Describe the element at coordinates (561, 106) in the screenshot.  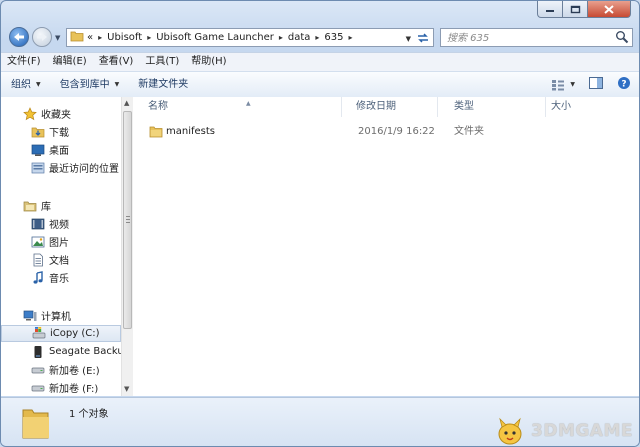
I see `column-size-label: 大小` at that location.